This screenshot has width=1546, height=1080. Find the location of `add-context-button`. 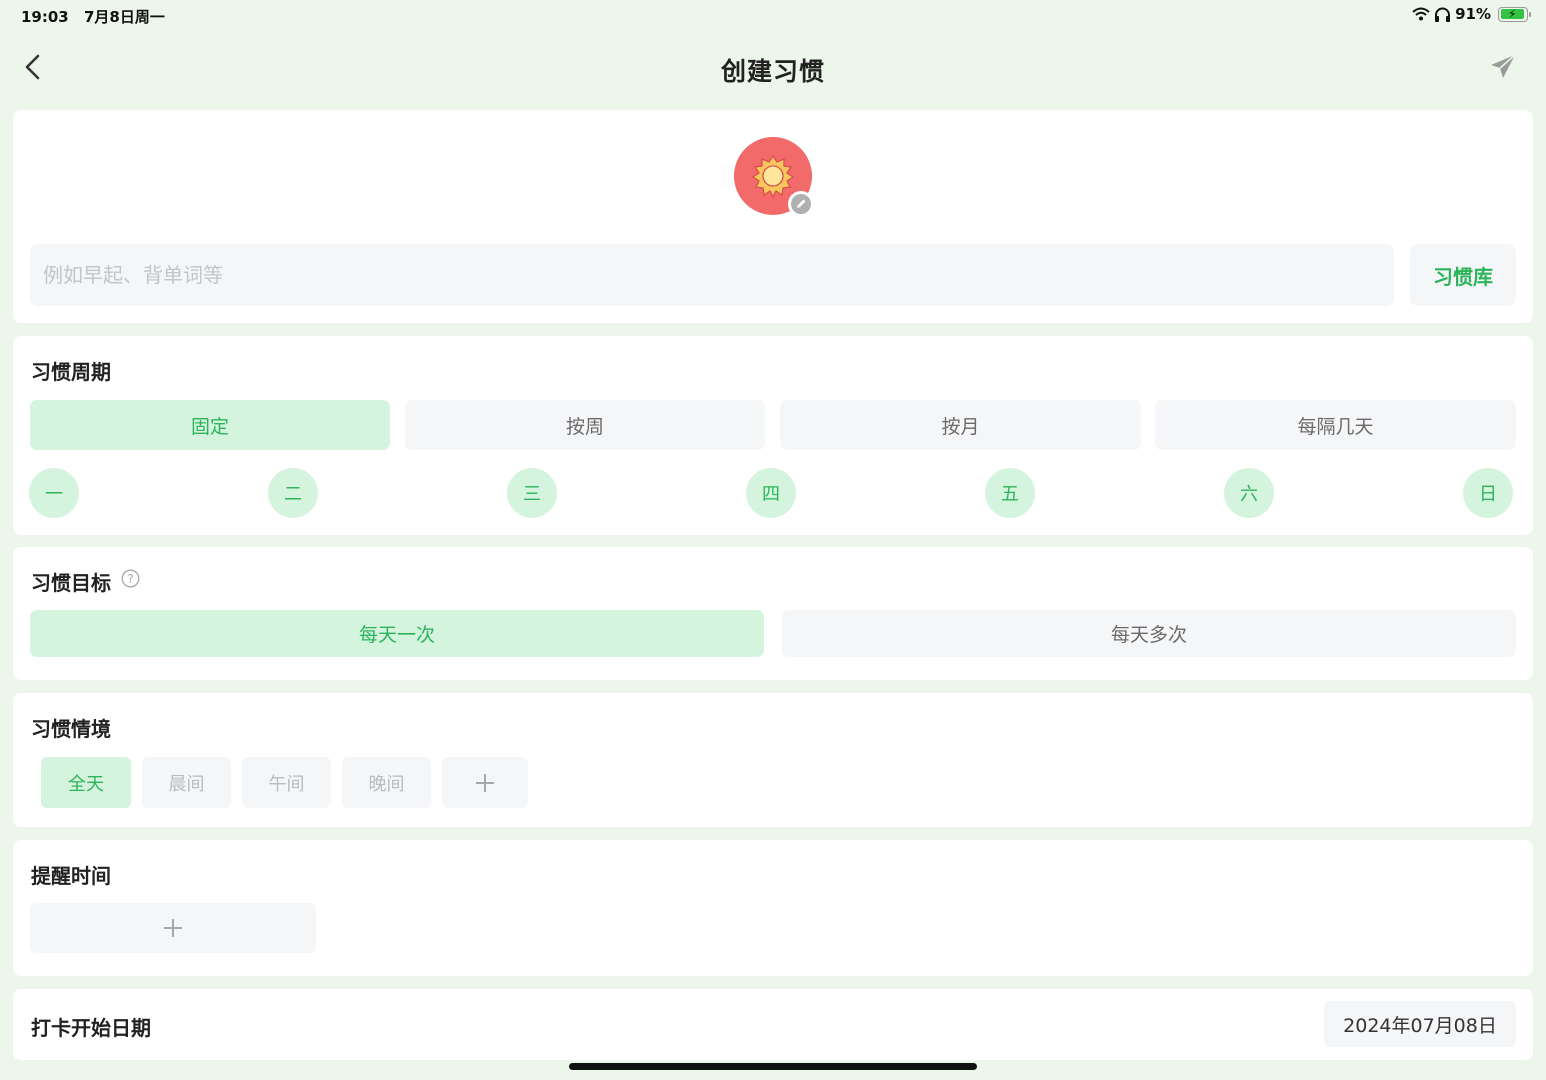

add-context-button is located at coordinates (485, 782).